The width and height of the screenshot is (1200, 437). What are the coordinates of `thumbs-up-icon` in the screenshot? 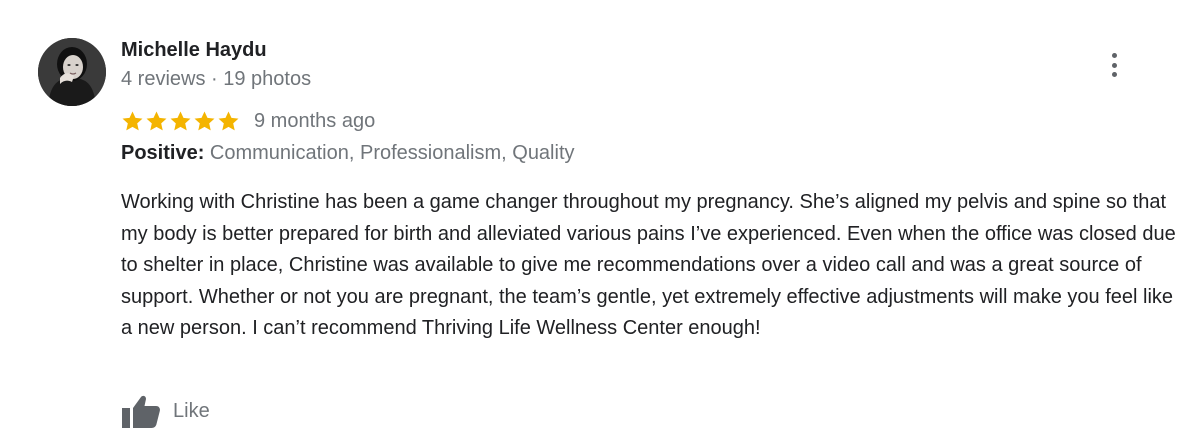 It's located at (141, 411).